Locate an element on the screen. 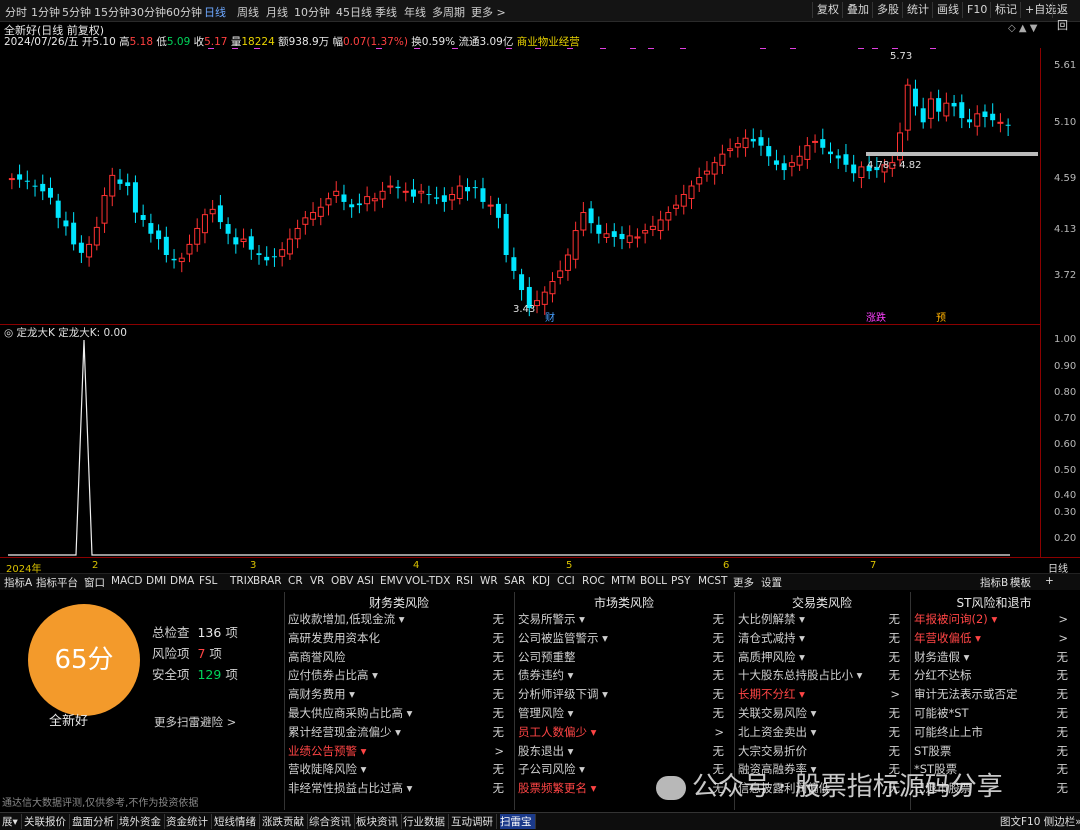  multi-stock-button: 多股 is located at coordinates (887, 10).